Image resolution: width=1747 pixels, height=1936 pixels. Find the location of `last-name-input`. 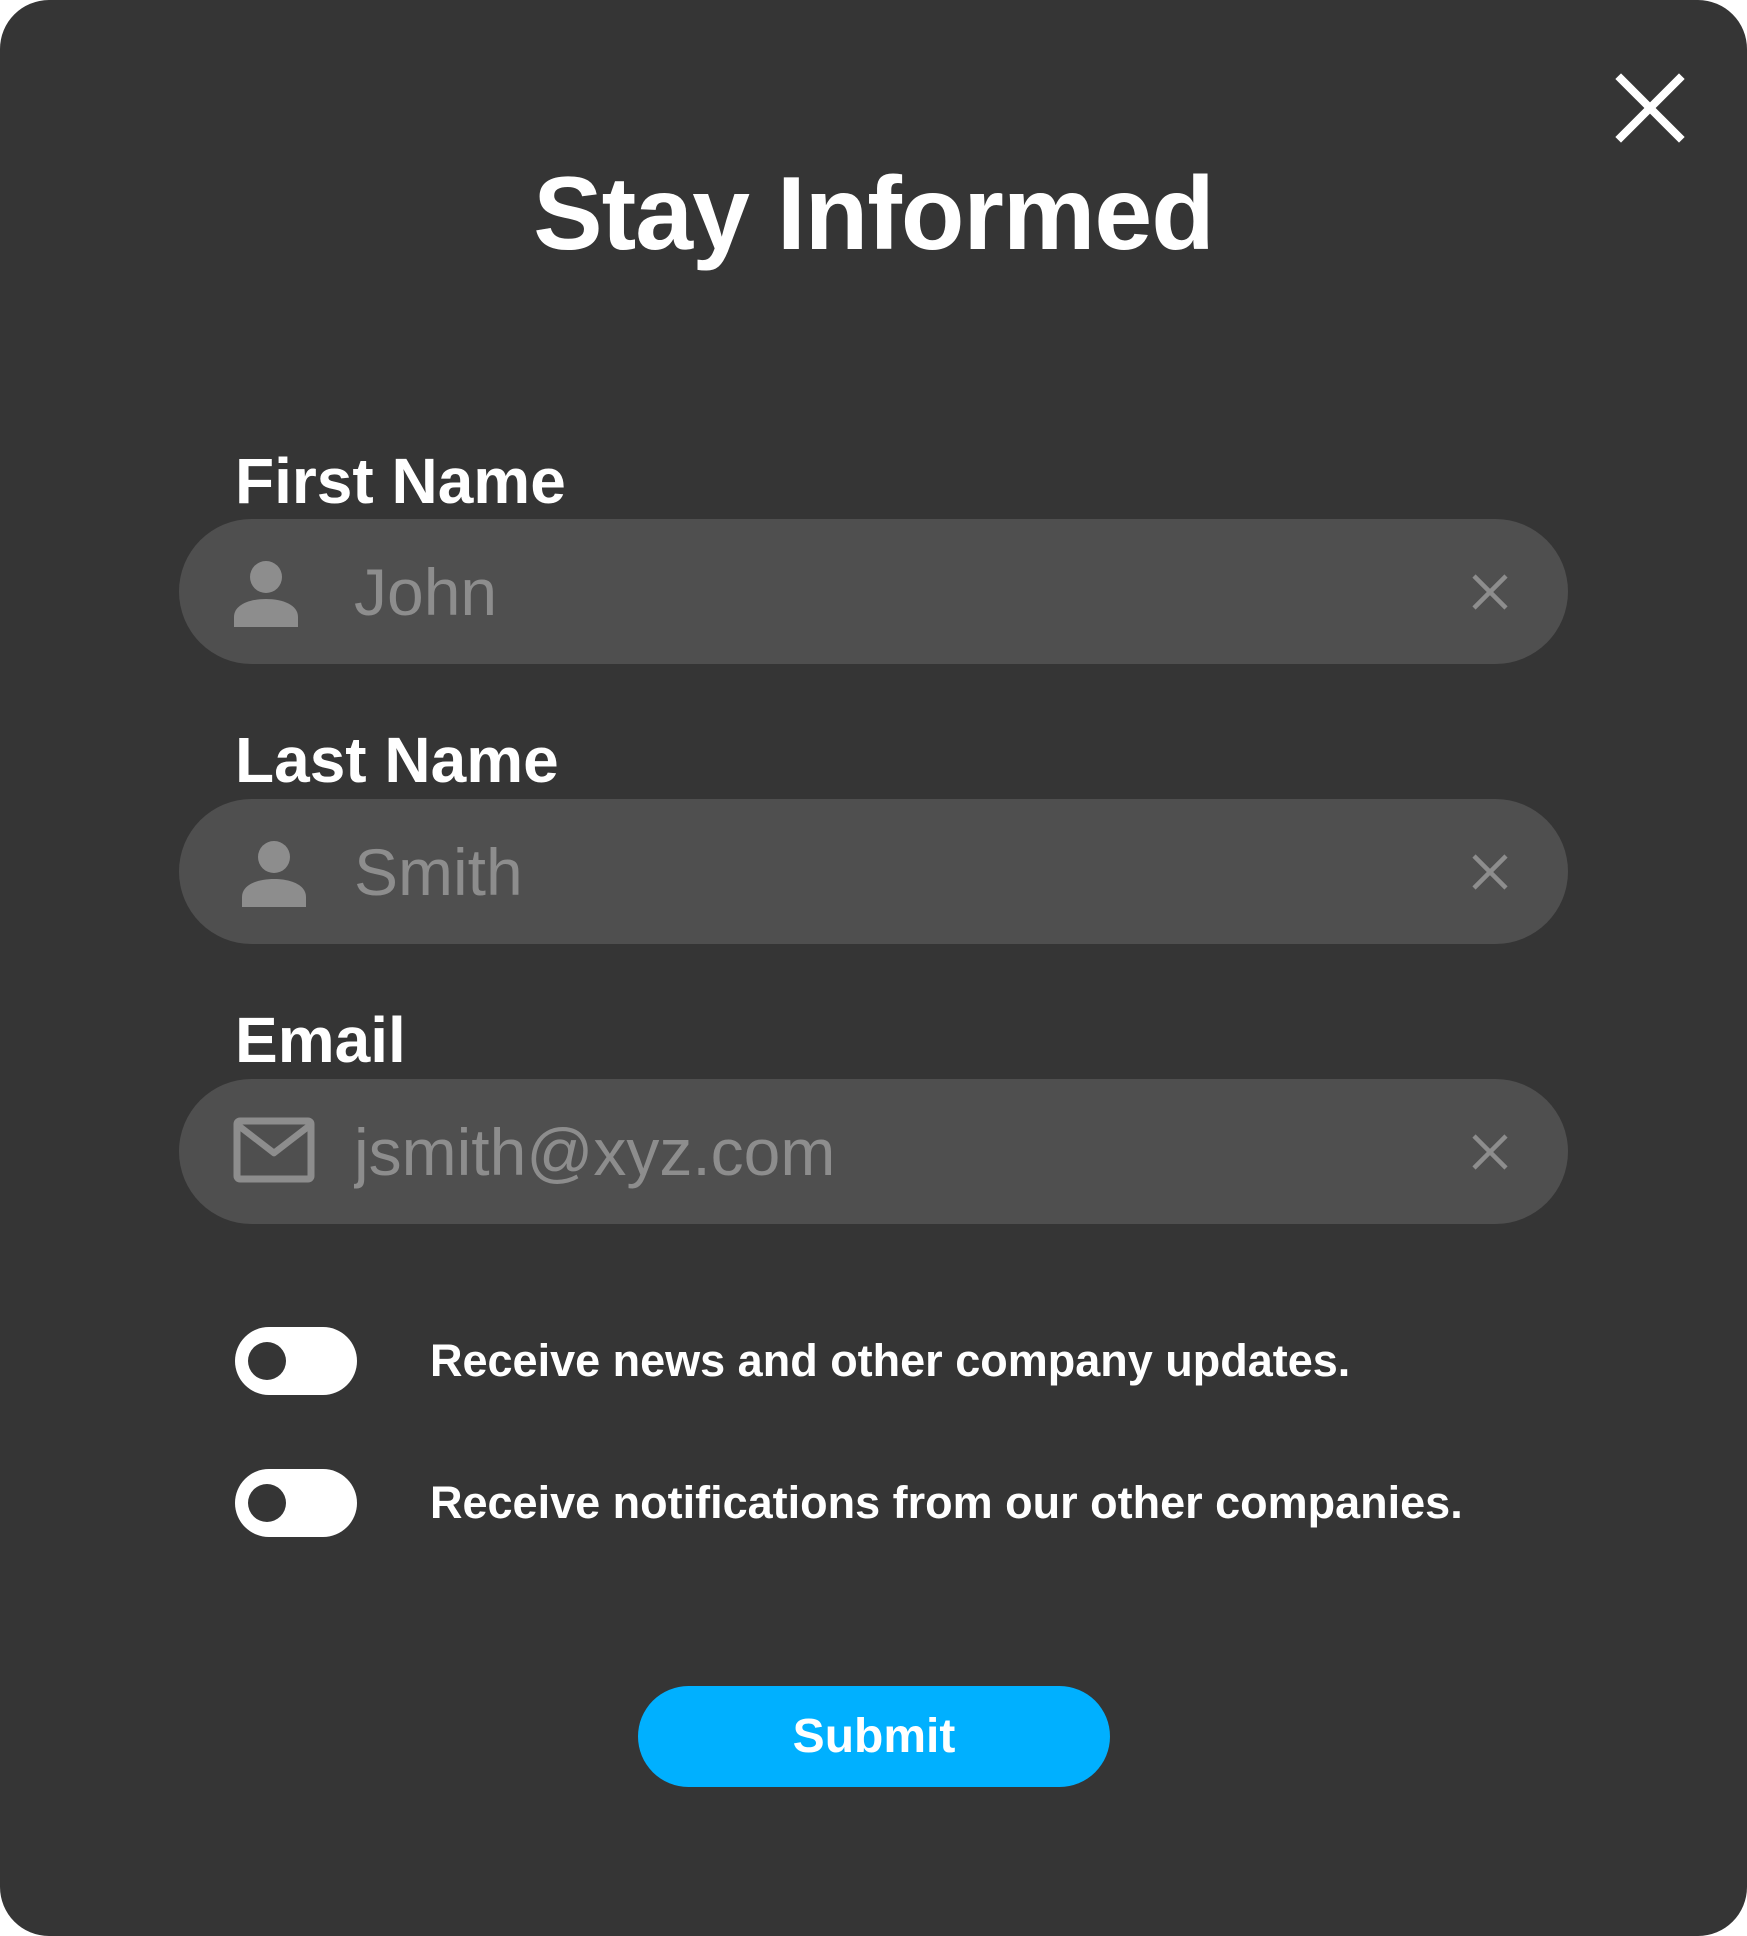

last-name-input is located at coordinates (854, 871).